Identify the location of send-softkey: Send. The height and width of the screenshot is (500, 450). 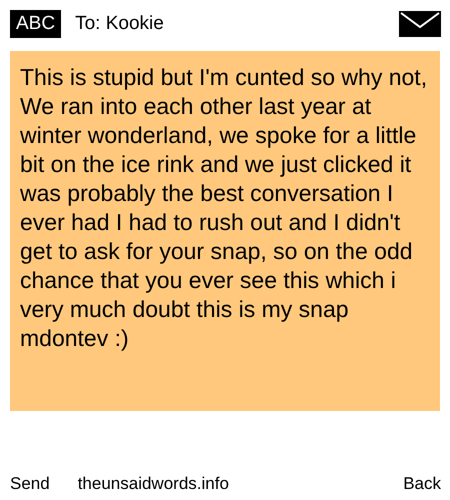
(30, 484).